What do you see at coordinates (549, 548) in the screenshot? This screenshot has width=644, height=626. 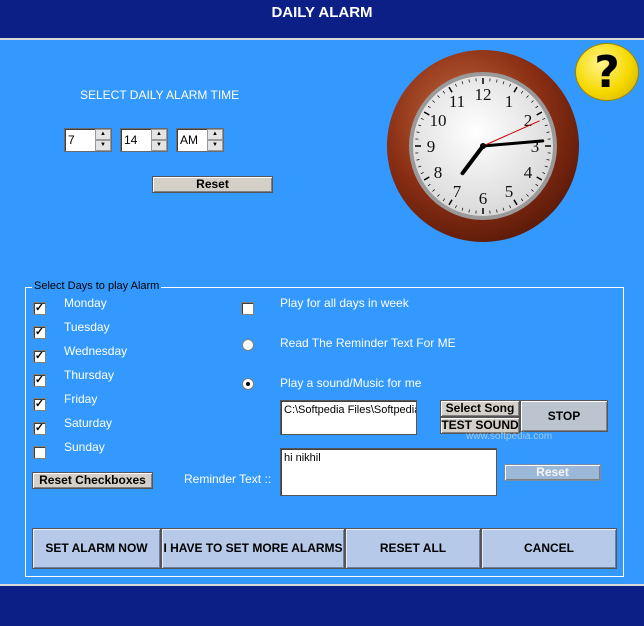 I see `cancel-button: CANCEL` at bounding box center [549, 548].